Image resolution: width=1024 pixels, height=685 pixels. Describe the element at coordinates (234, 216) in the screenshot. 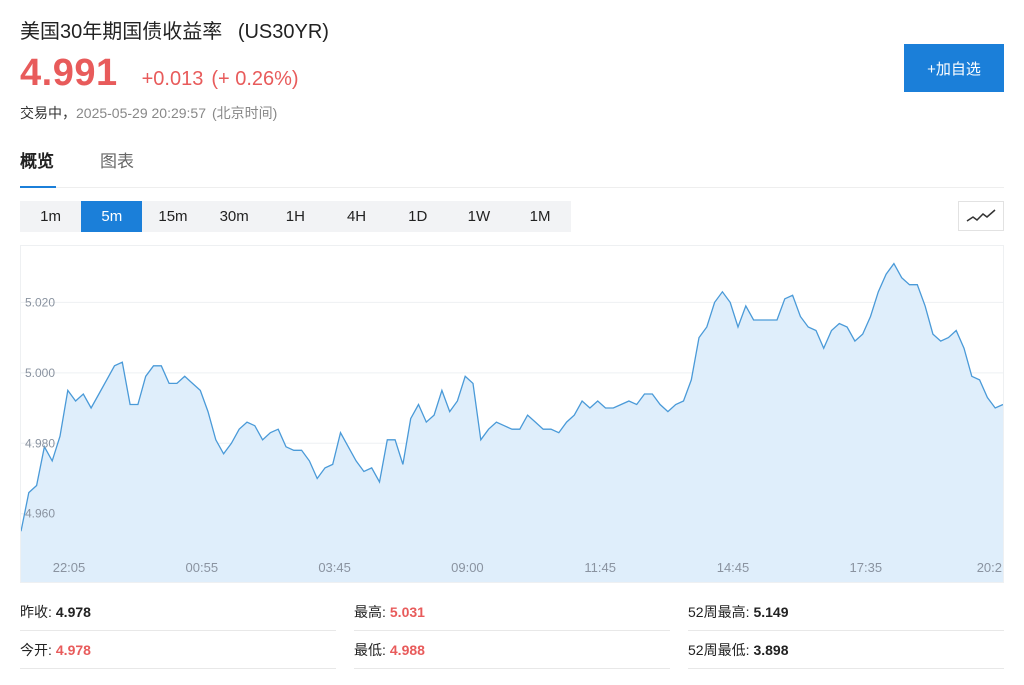

I see `interval-30m: 30m` at that location.